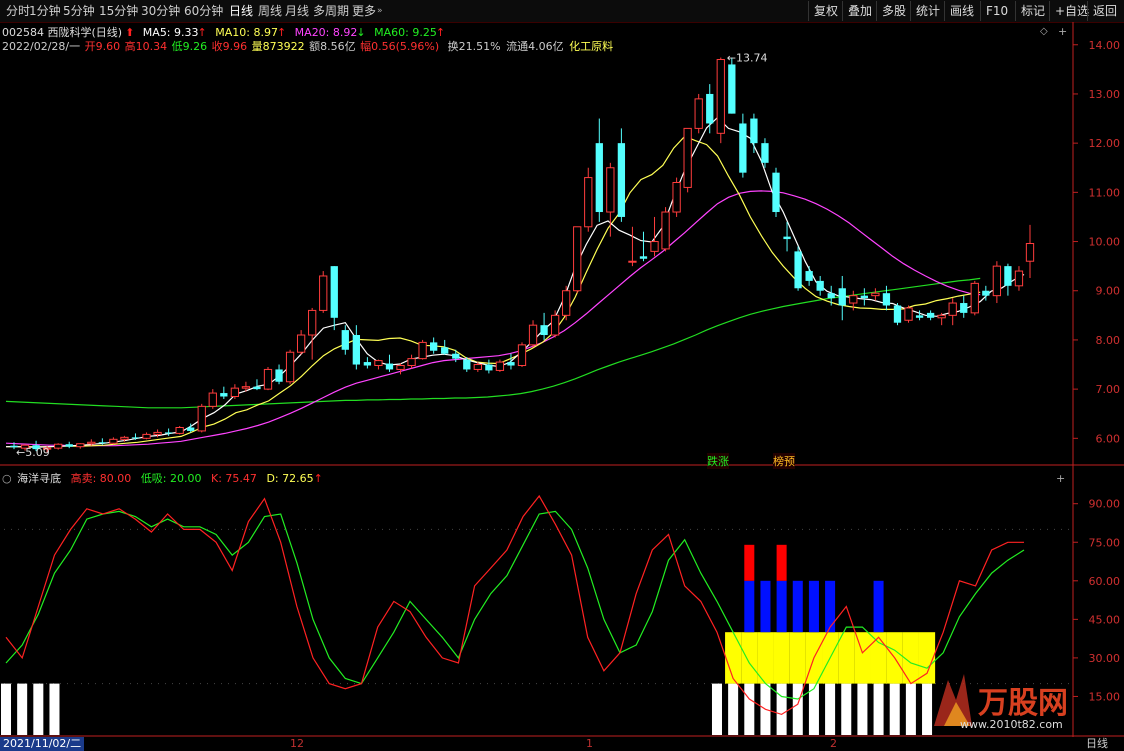 The width and height of the screenshot is (1124, 751). Describe the element at coordinates (591, 46) in the screenshot. I see `quote-industry: 化工原料` at that location.